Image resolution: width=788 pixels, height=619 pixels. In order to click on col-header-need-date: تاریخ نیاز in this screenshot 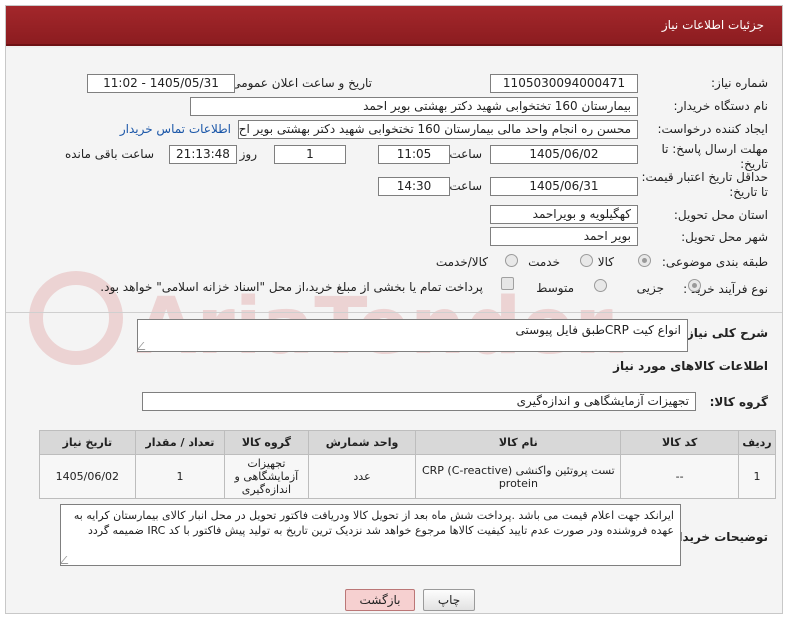, I will do `click(87, 442)`.